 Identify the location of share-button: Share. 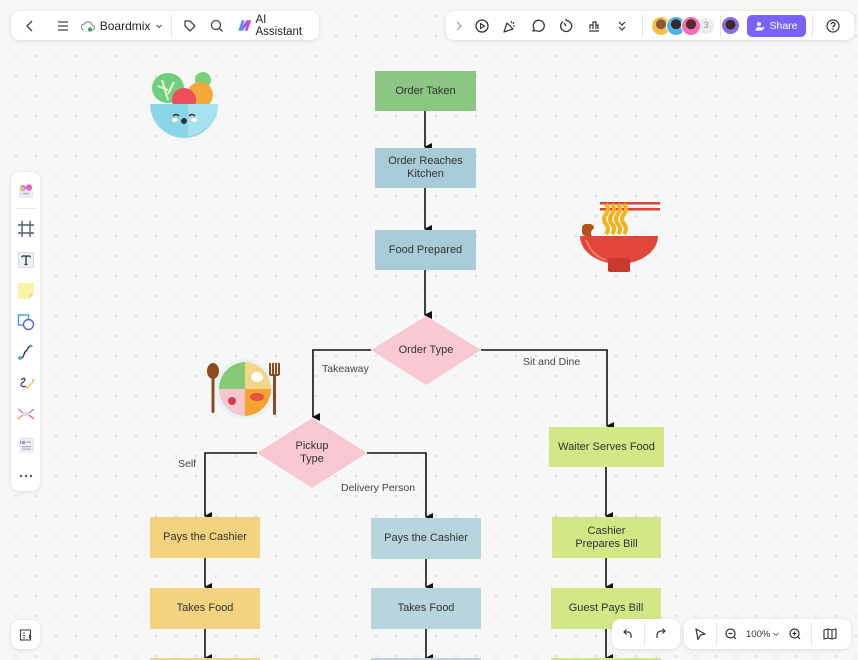
(776, 25).